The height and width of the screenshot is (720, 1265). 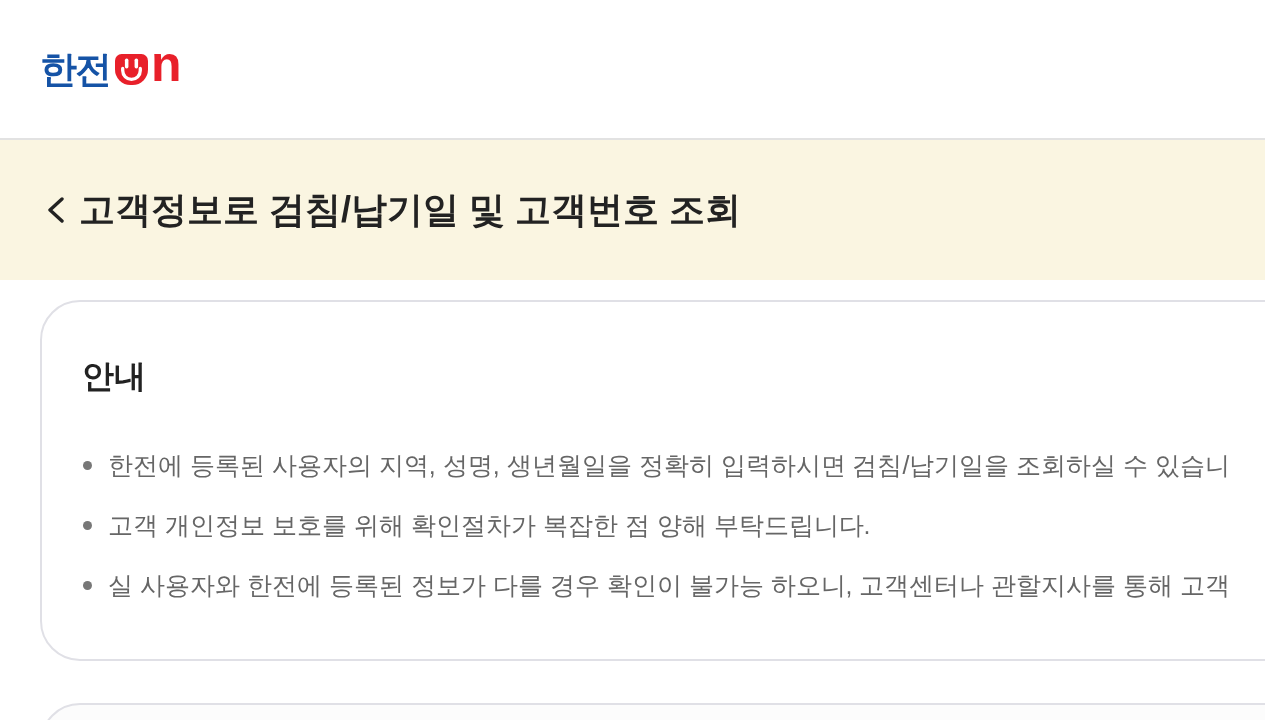 I want to click on home-logo-link: 한전 n, so click(x=111, y=69).